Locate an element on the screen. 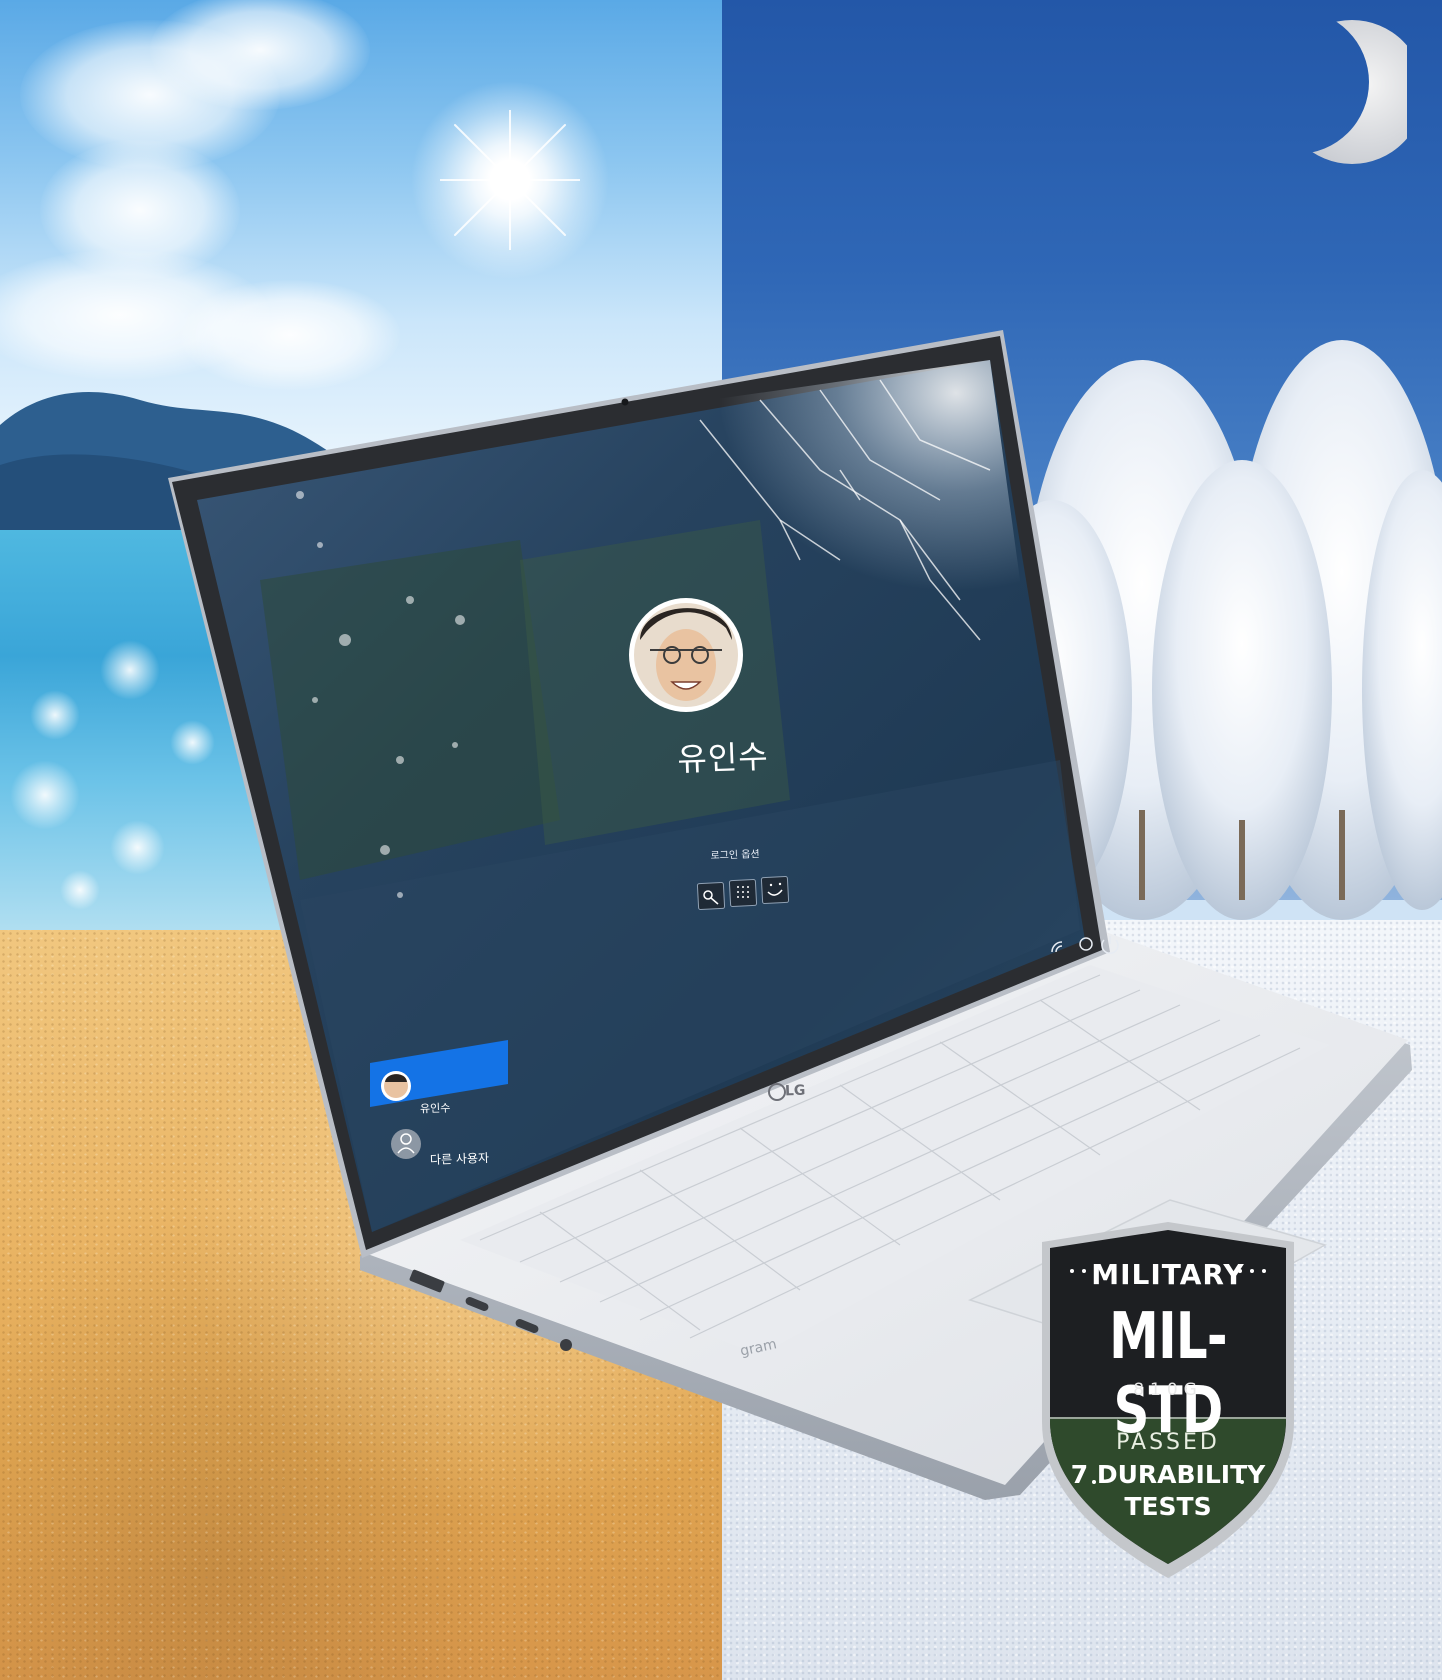 The image size is (1442, 1680). badge-passed-text: PASSED is located at coordinates (1168, 1442).